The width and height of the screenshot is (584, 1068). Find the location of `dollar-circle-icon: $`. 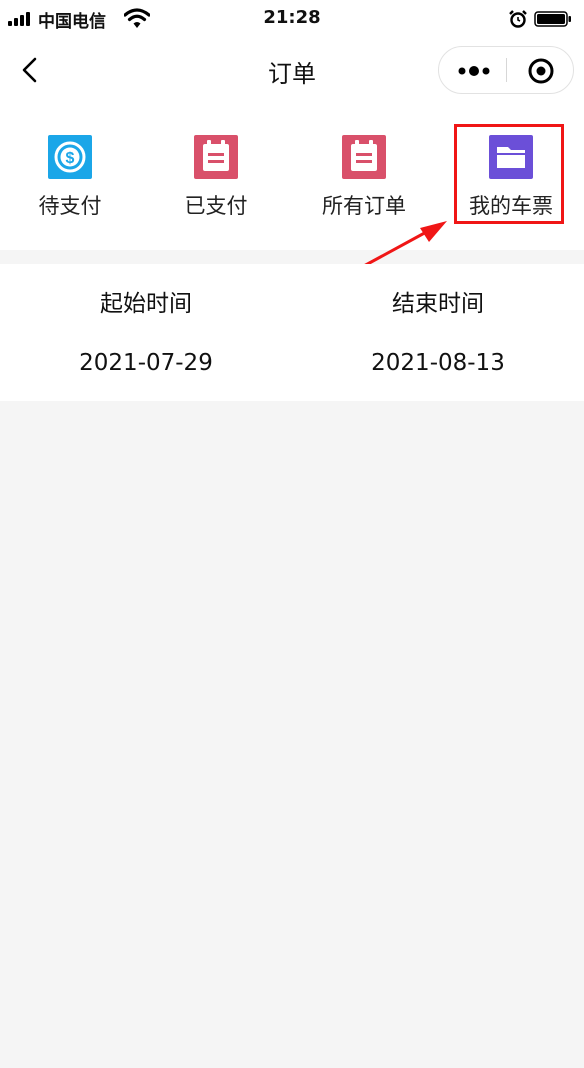

dollar-circle-icon: $ is located at coordinates (70, 157).